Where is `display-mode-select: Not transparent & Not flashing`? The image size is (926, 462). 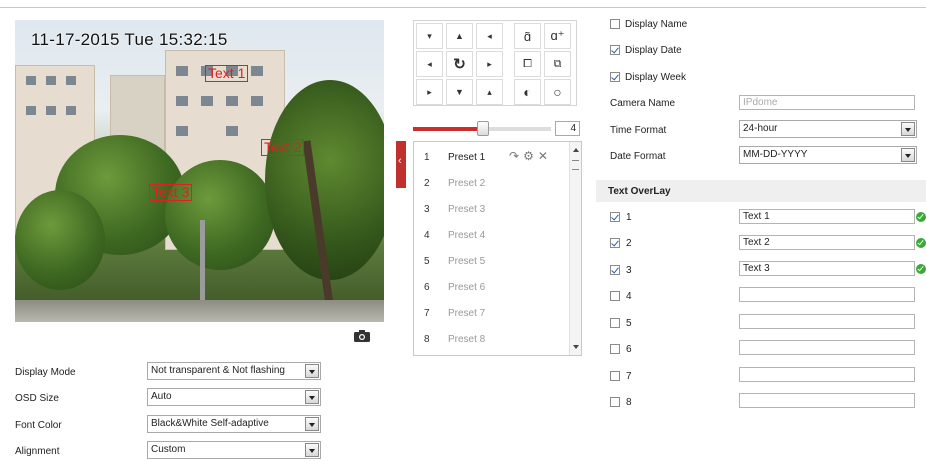 display-mode-select: Not transparent & Not flashing is located at coordinates (234, 371).